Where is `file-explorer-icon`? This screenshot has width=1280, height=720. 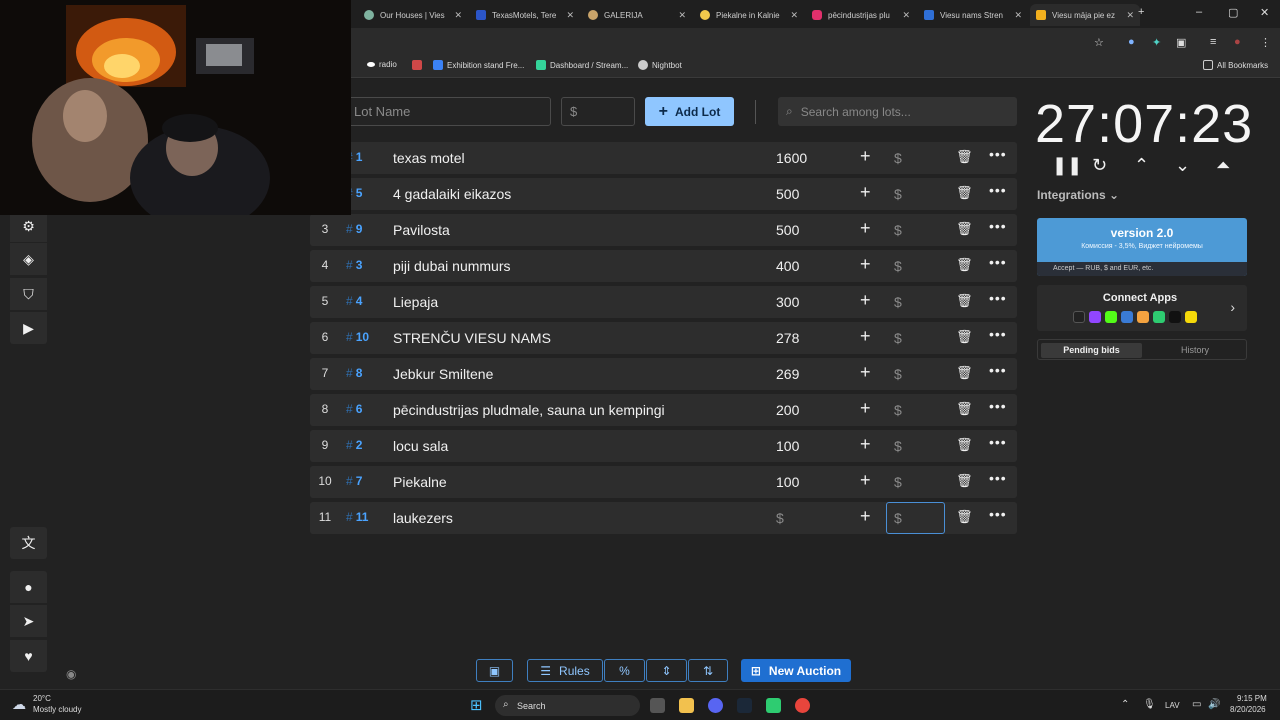
file-explorer-icon is located at coordinates (686, 705).